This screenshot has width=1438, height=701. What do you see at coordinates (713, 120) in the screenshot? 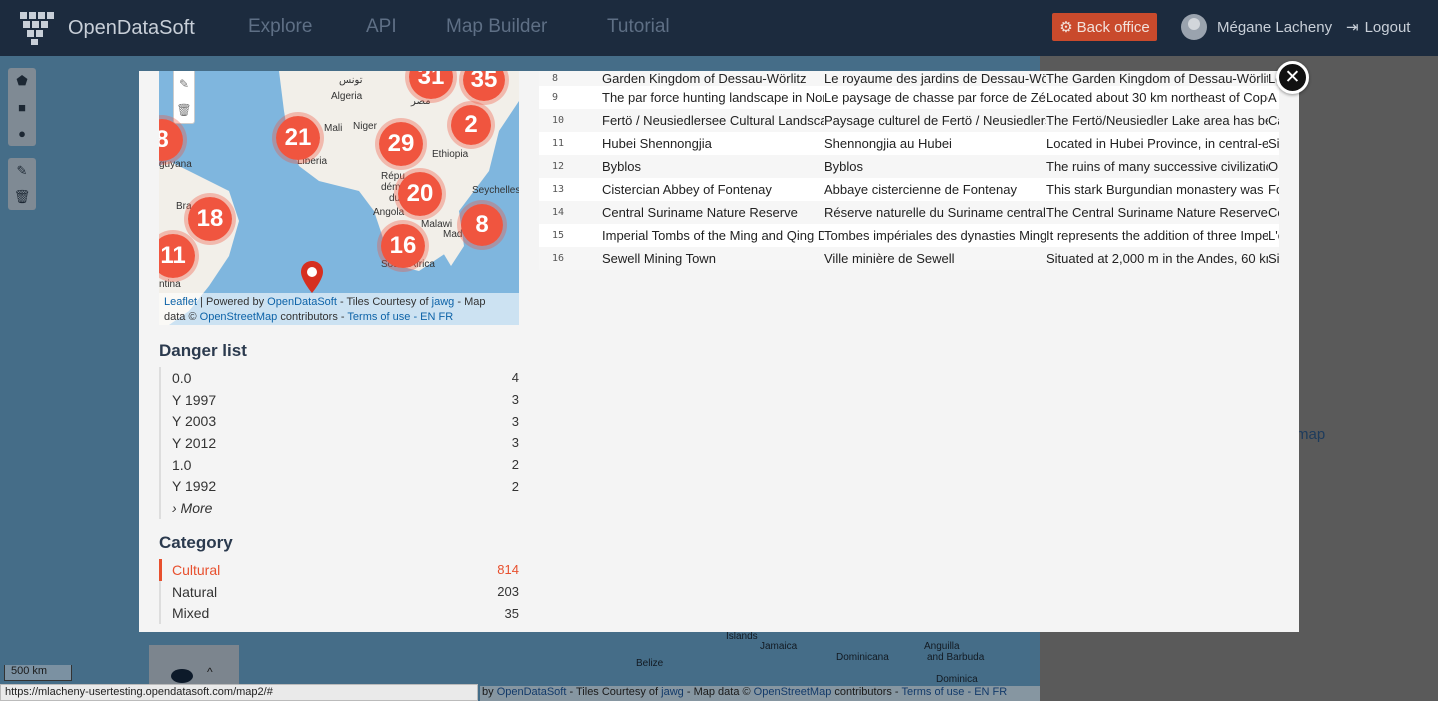
I see `cell-name: Fertö / Neusiedlersee Cultural Landscape` at bounding box center [713, 120].